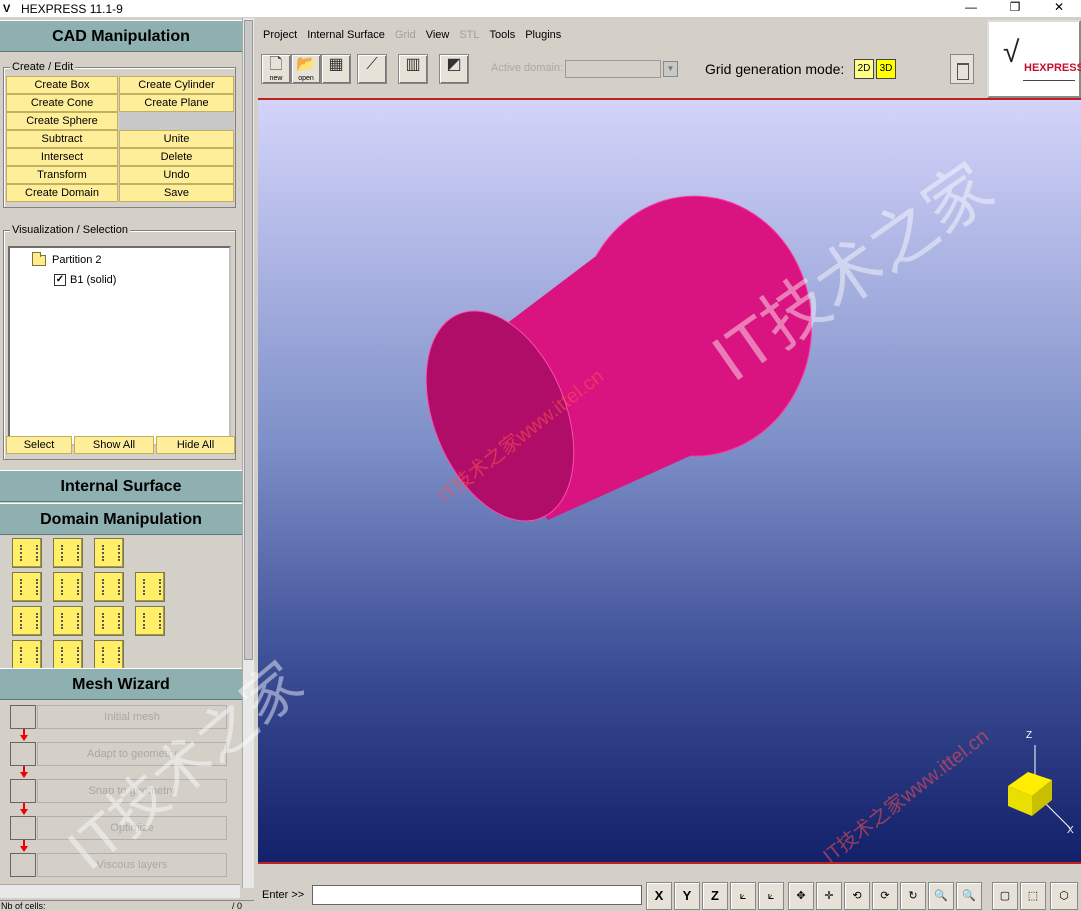  I want to click on mesh-wizard-header: Mesh Wizard, so click(121, 684).